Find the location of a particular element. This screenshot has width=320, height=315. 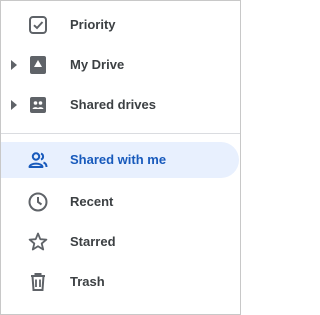

nav-item-my-drive: My Drive is located at coordinates (120, 65).